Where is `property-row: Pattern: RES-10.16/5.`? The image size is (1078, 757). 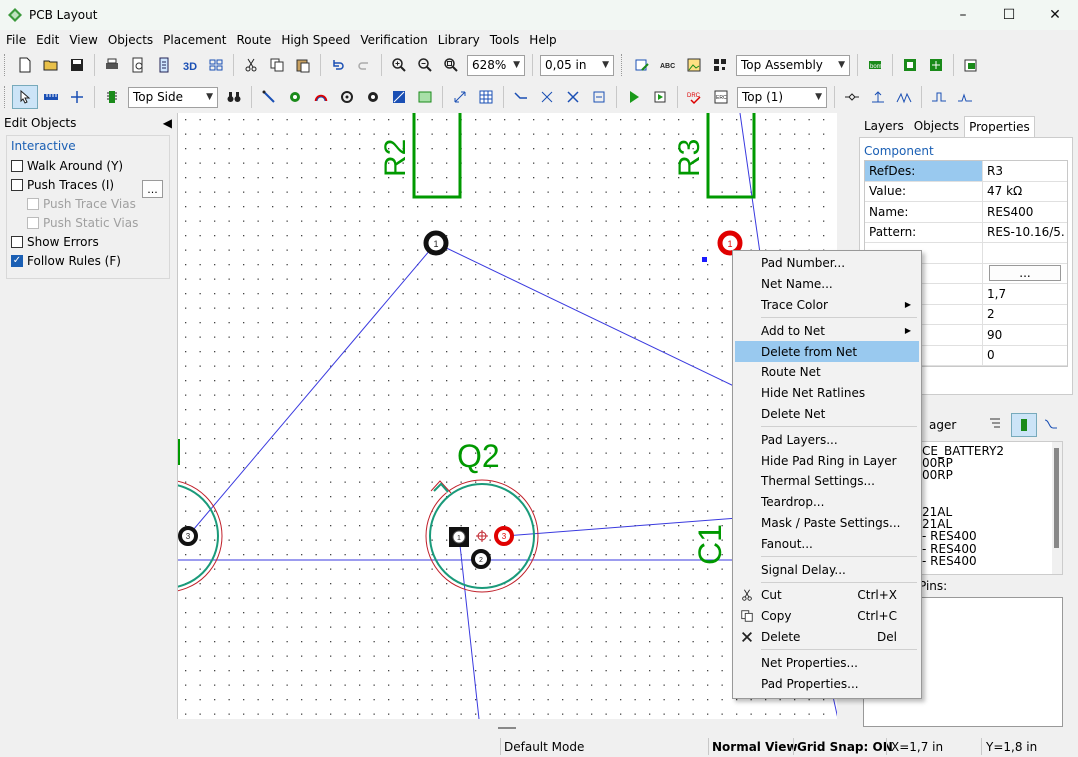 property-row: Pattern: RES-10.16/5. is located at coordinates (966, 232).